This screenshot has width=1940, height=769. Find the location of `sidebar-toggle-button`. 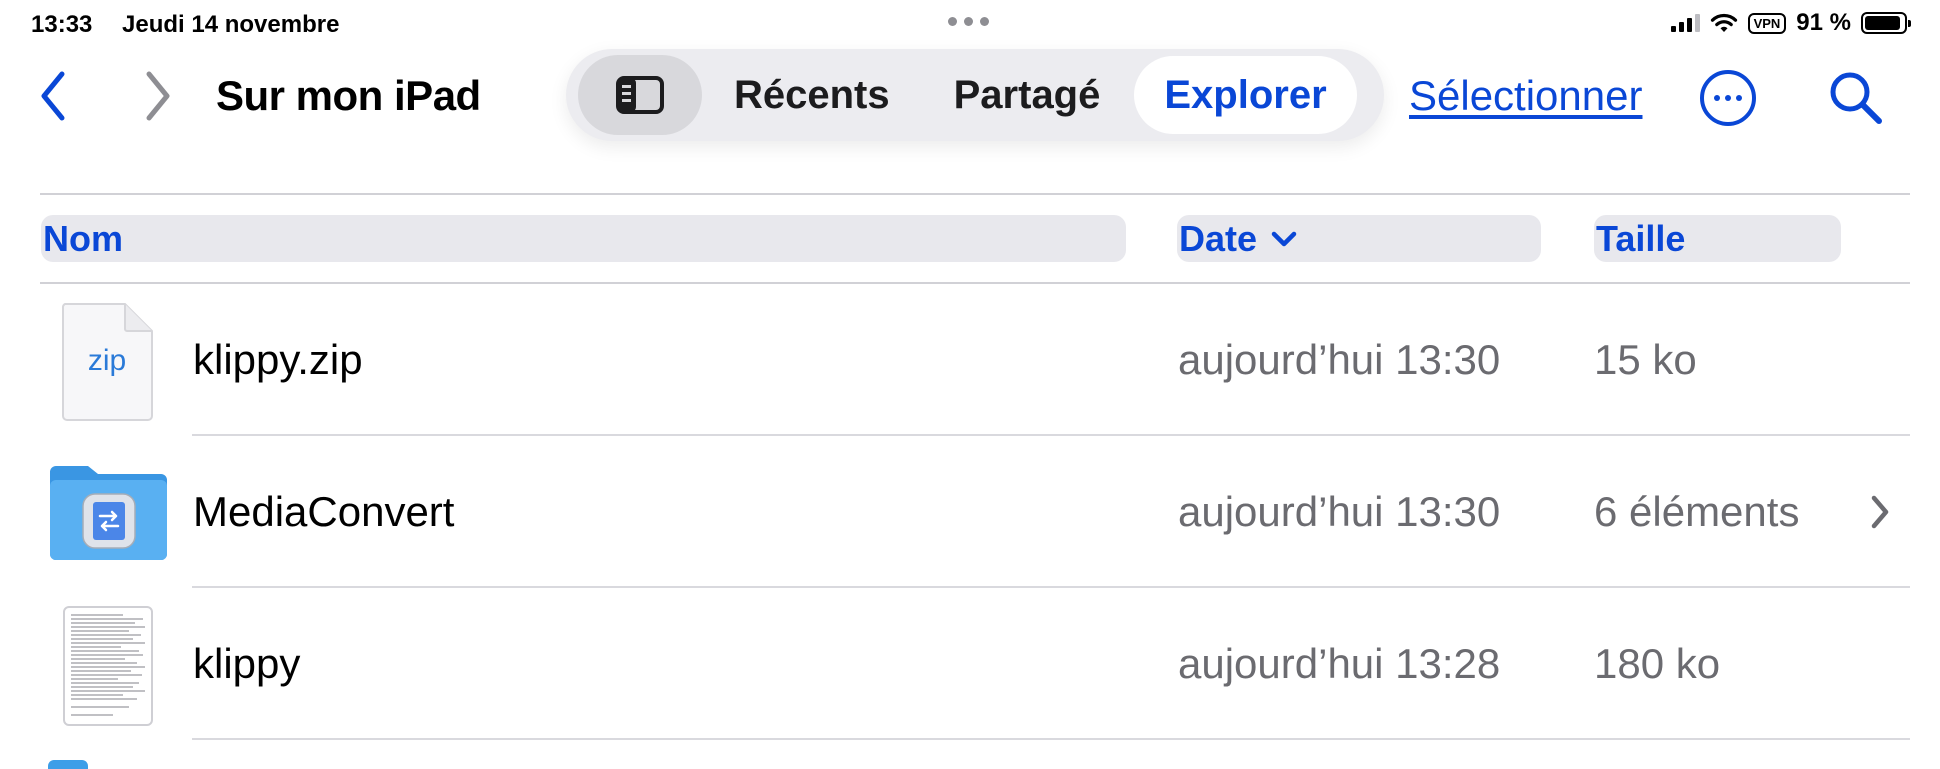

sidebar-toggle-button is located at coordinates (640, 95).